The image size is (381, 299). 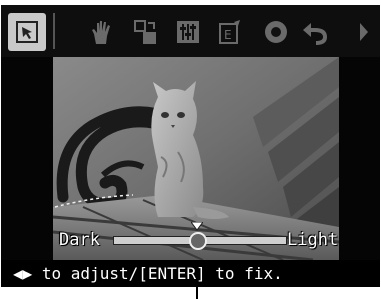 I want to click on red-eye-tool-button, so click(x=276, y=32).